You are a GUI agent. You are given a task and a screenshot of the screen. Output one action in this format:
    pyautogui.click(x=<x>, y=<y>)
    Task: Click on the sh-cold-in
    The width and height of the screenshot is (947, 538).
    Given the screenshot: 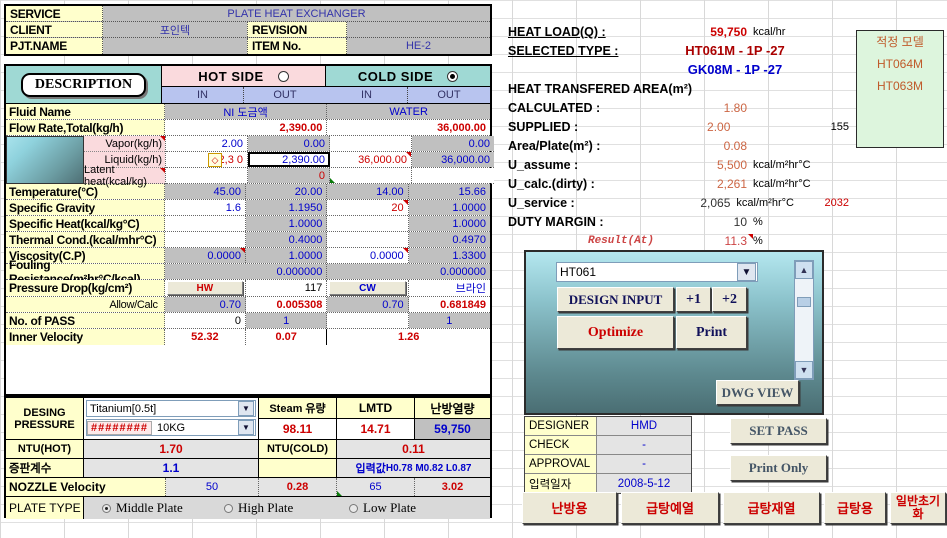 What is the action you would take?
    pyautogui.click(x=368, y=223)
    